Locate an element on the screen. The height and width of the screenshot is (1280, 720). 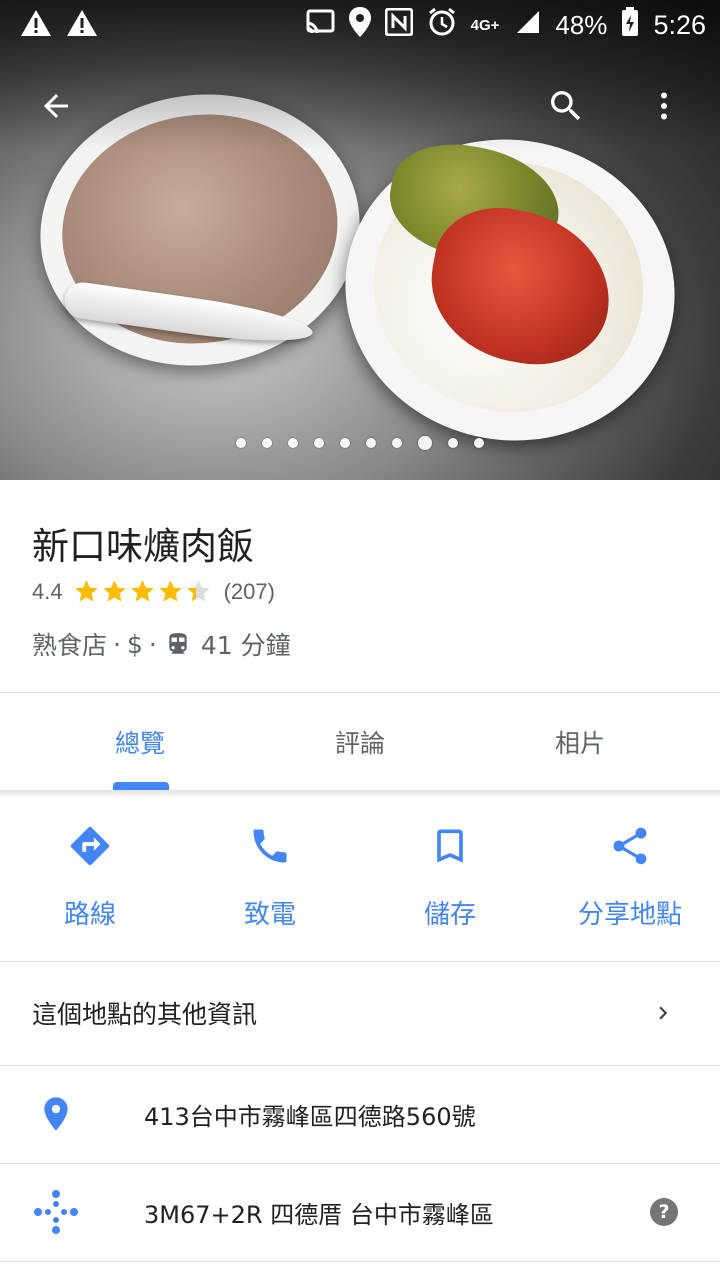
search-icon is located at coordinates (566, 106).